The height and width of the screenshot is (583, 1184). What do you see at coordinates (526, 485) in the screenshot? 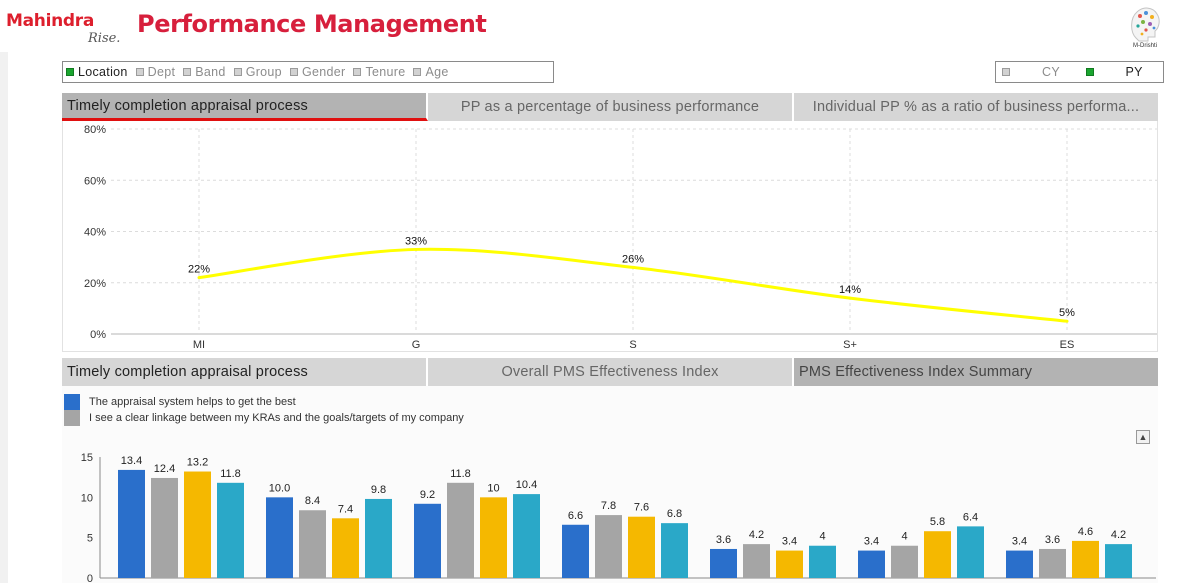
I see `bar-data-label: 10.4` at bounding box center [526, 485].